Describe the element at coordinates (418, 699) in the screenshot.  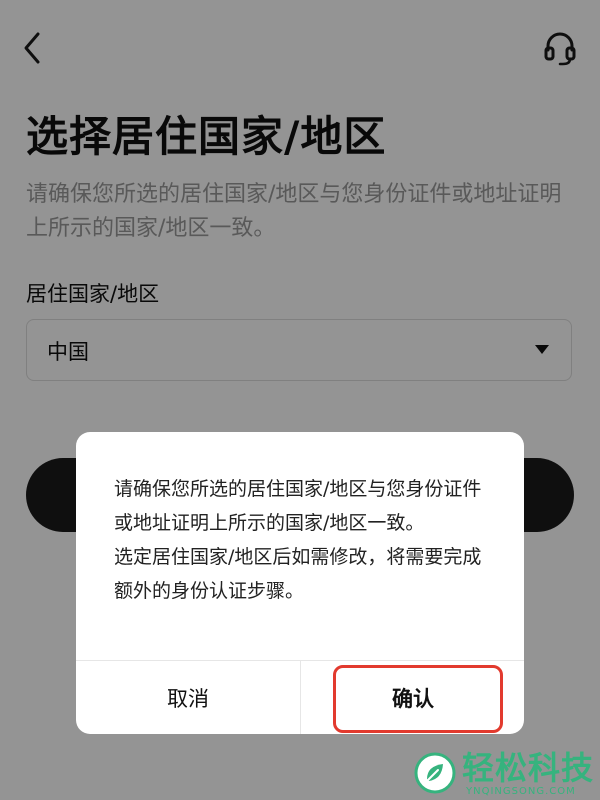
I see `confirm-highlight-box` at that location.